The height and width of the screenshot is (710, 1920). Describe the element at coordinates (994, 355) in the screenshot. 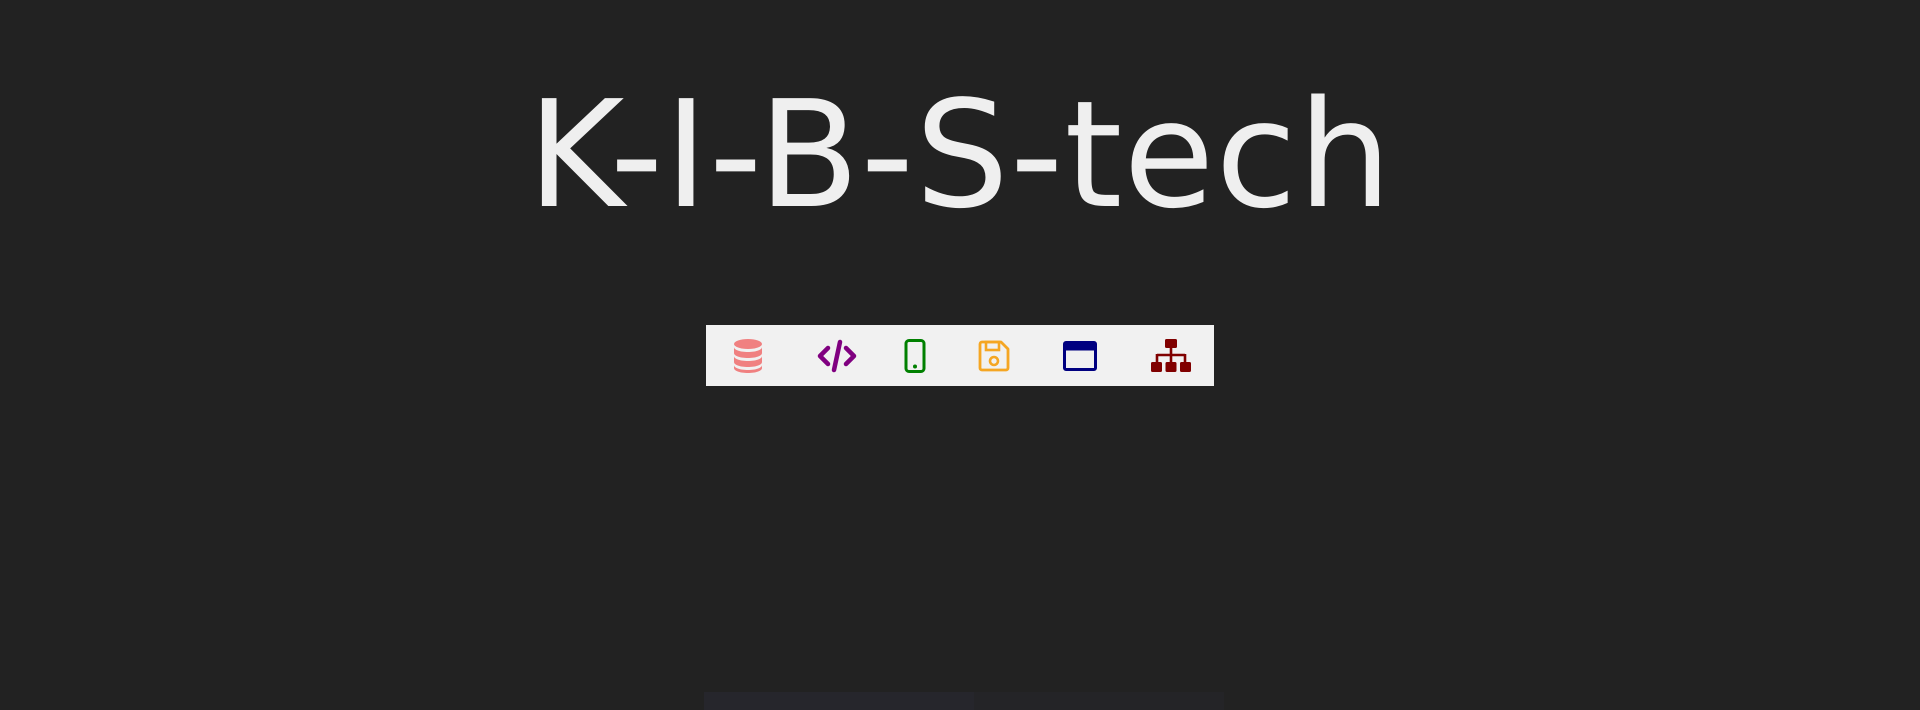

I see `floppy-disk-icon` at that location.